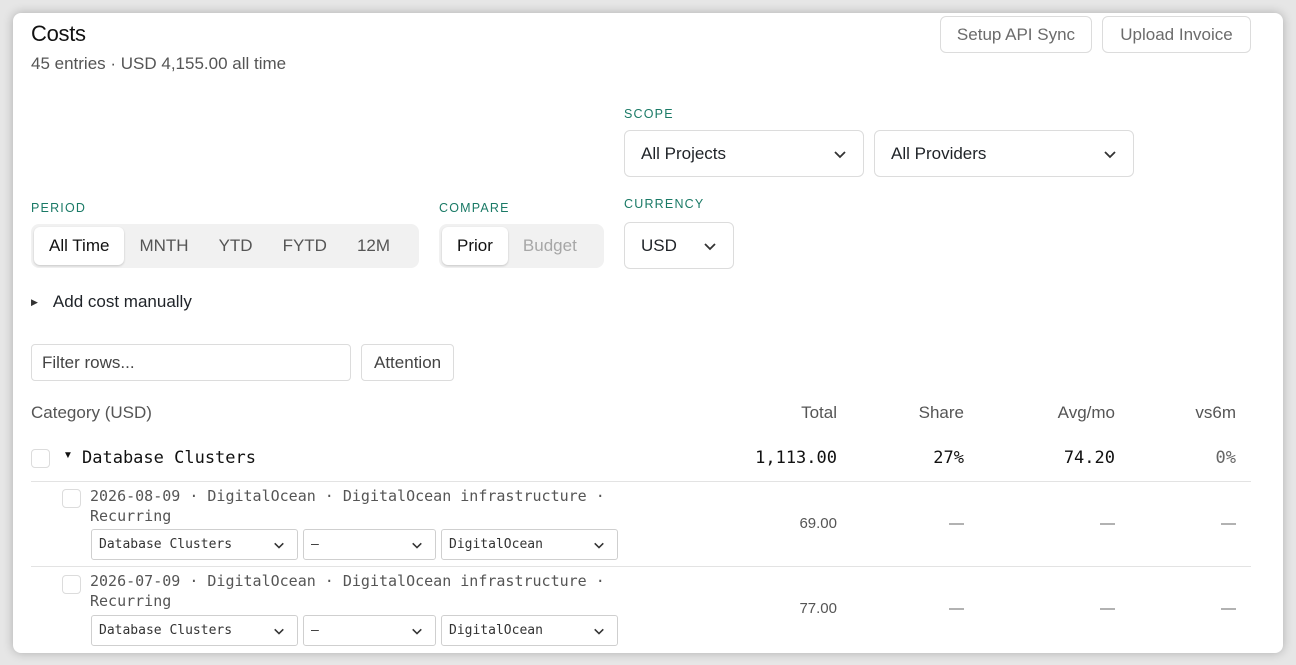 The width and height of the screenshot is (1296, 665). What do you see at coordinates (1225, 458) in the screenshot?
I see `group-row-vs6m: 0%` at bounding box center [1225, 458].